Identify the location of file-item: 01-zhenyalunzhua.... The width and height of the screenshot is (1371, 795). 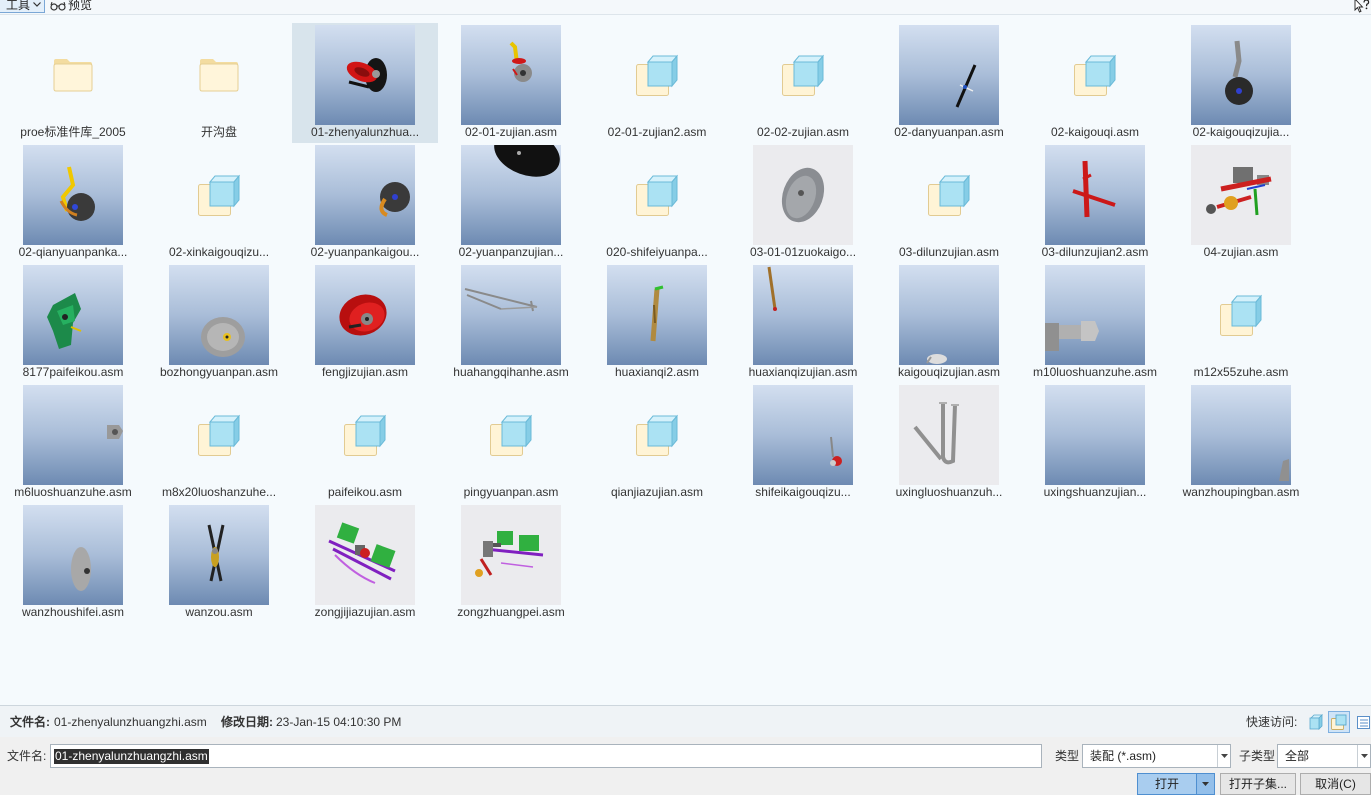
(365, 83).